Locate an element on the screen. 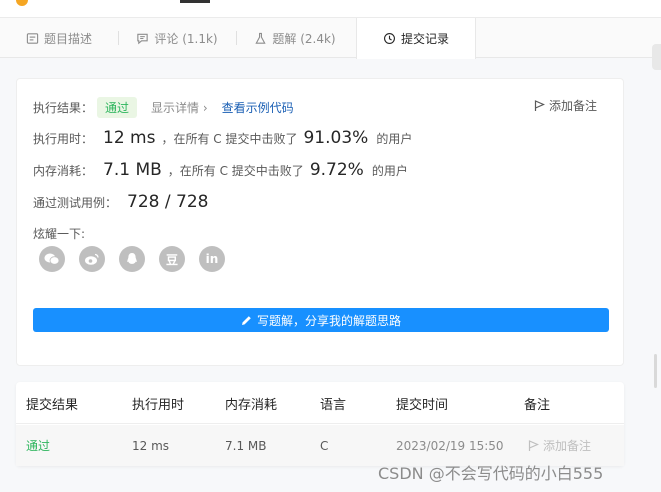 This screenshot has width=661, height=492. row-add-note-label: 添加备注 is located at coordinates (567, 446).